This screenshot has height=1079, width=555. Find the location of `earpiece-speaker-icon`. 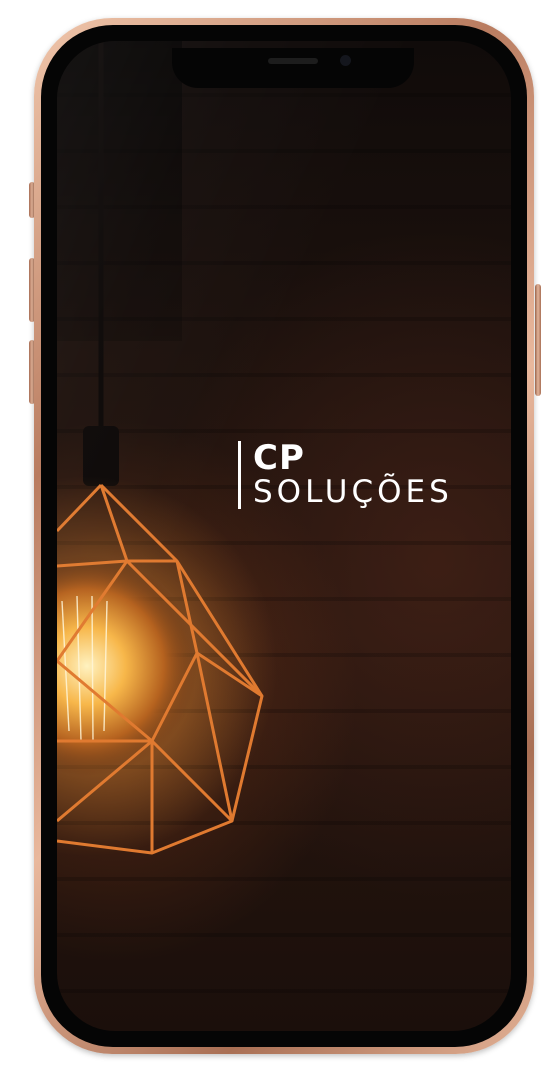

earpiece-speaker-icon is located at coordinates (293, 61).